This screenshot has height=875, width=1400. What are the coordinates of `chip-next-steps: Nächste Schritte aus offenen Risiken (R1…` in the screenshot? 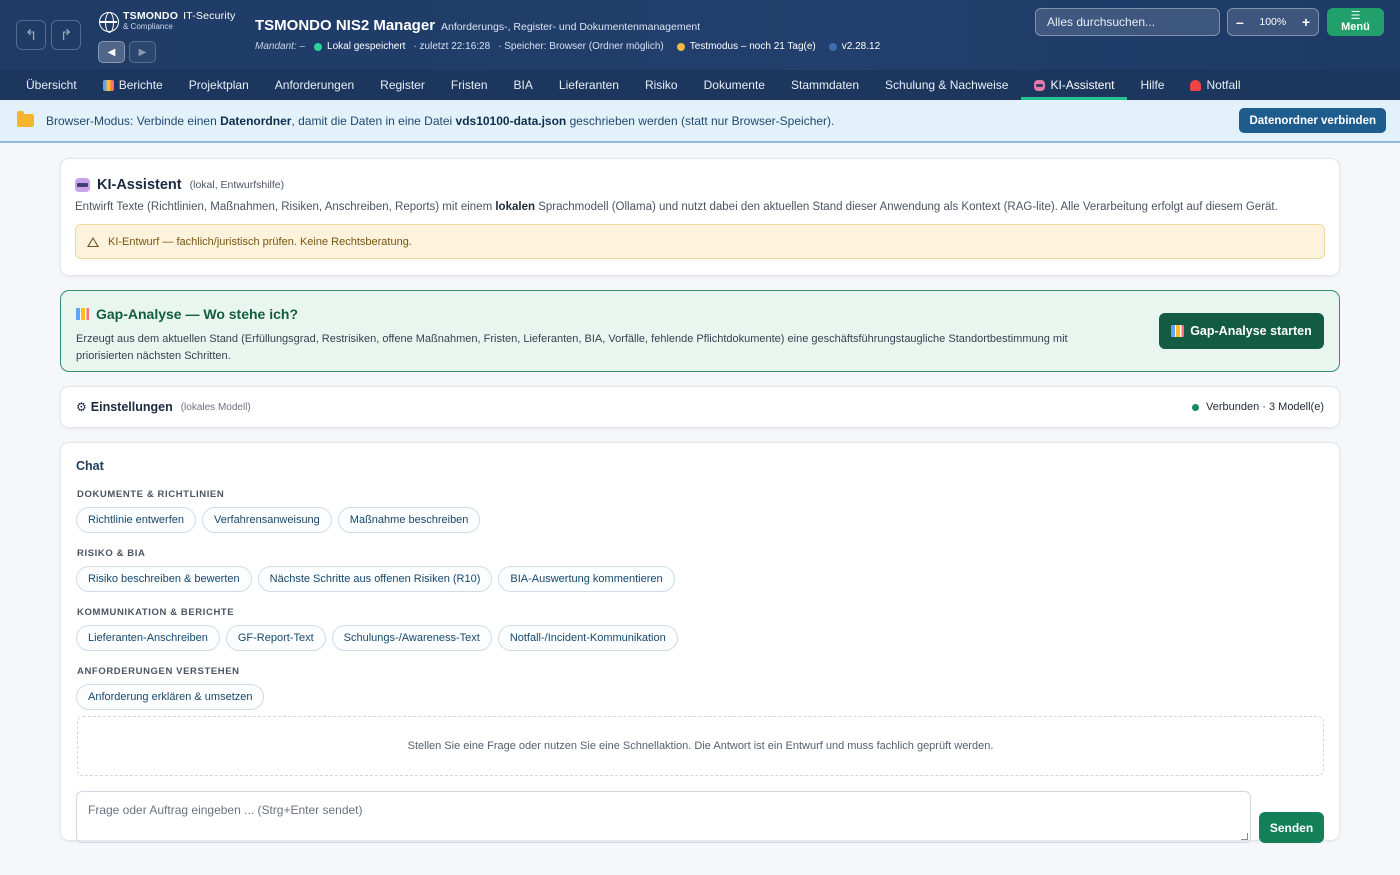 It's located at (375, 579).